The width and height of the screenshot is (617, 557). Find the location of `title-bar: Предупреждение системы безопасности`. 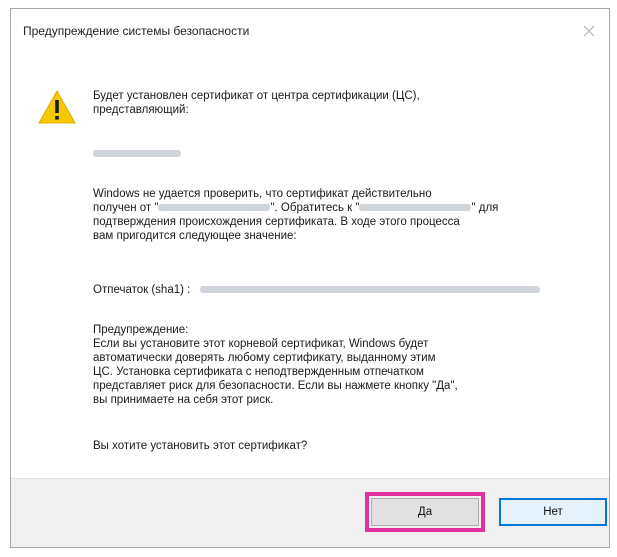

title-bar: Предупреждение системы безопасности is located at coordinates (310, 32).